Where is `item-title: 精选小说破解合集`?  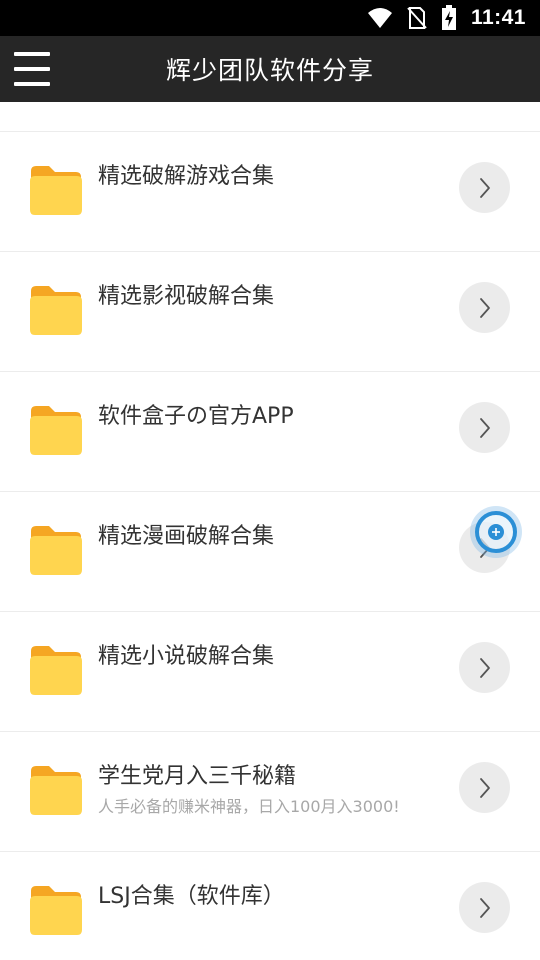
item-title: 精选小说破解合集 is located at coordinates (186, 656).